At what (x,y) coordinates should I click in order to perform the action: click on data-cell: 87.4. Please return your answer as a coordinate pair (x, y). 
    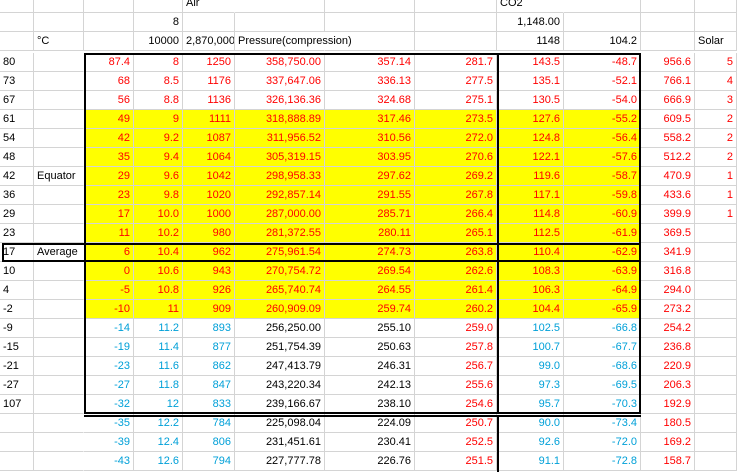
    Looking at the image, I should click on (109, 62).